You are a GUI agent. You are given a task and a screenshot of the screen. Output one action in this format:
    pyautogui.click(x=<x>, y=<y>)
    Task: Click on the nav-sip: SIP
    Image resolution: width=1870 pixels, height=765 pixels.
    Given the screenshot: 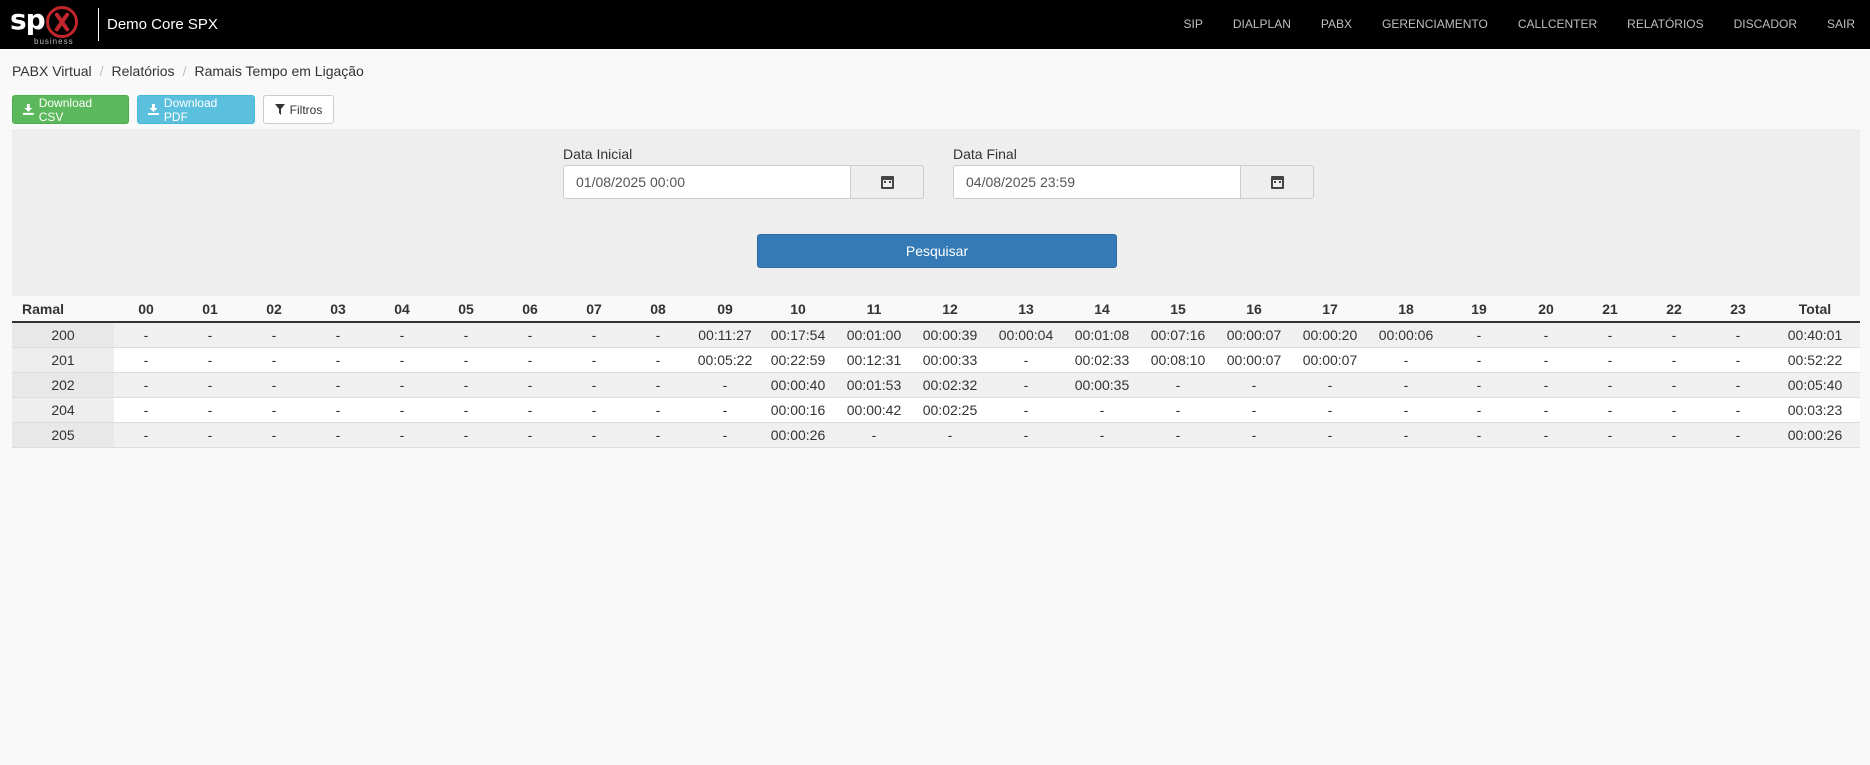 What is the action you would take?
    pyautogui.click(x=1193, y=24)
    